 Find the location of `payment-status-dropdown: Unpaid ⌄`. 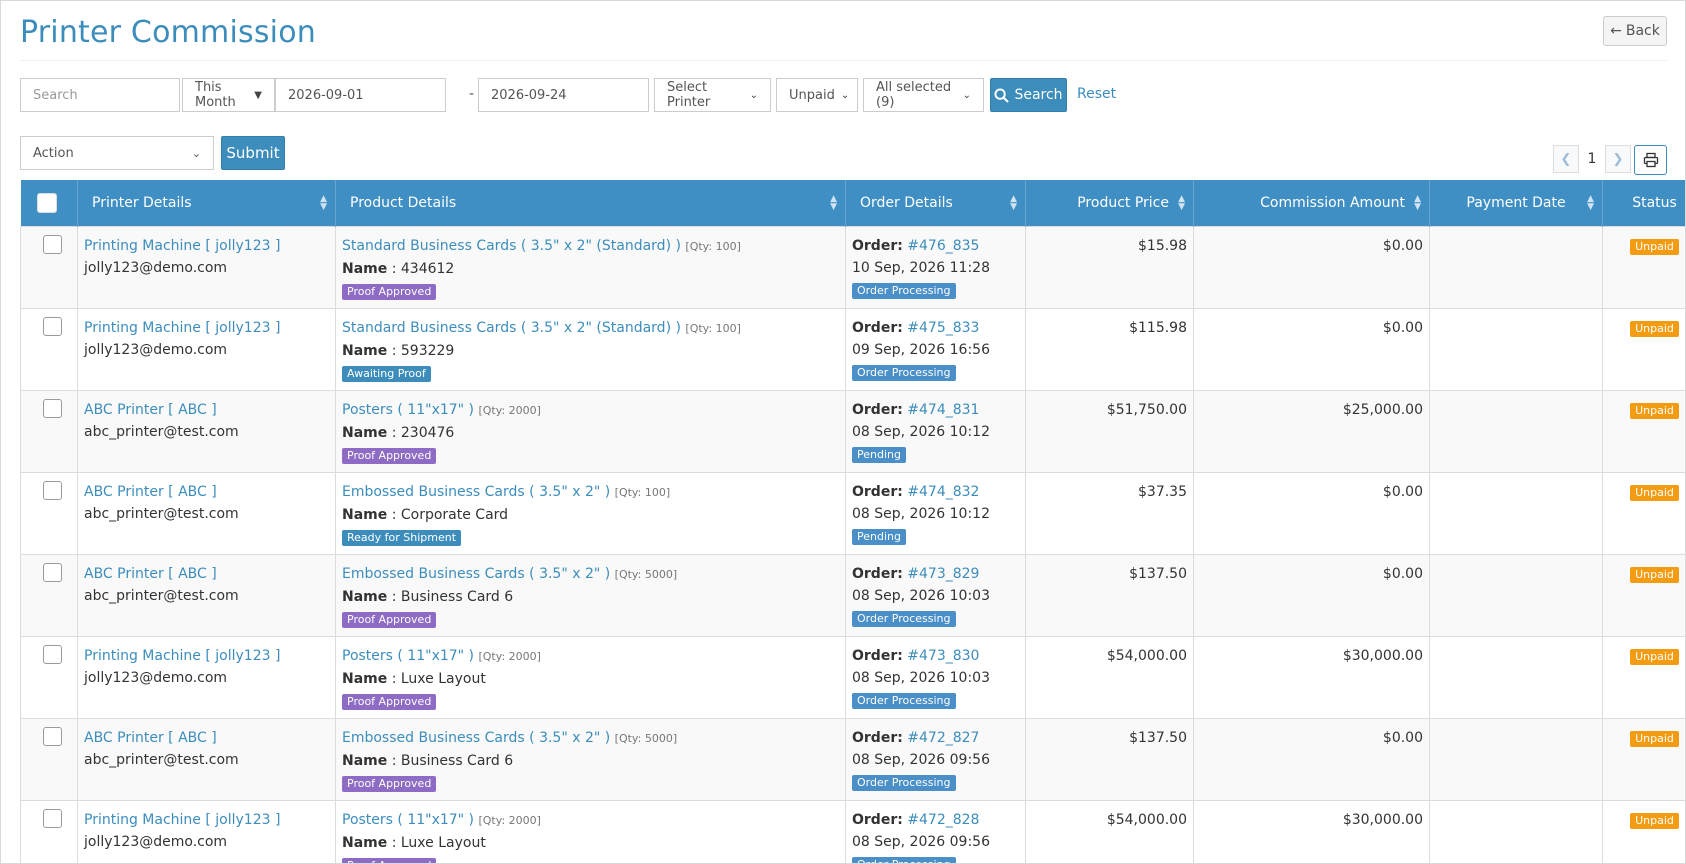

payment-status-dropdown: Unpaid ⌄ is located at coordinates (817, 95).